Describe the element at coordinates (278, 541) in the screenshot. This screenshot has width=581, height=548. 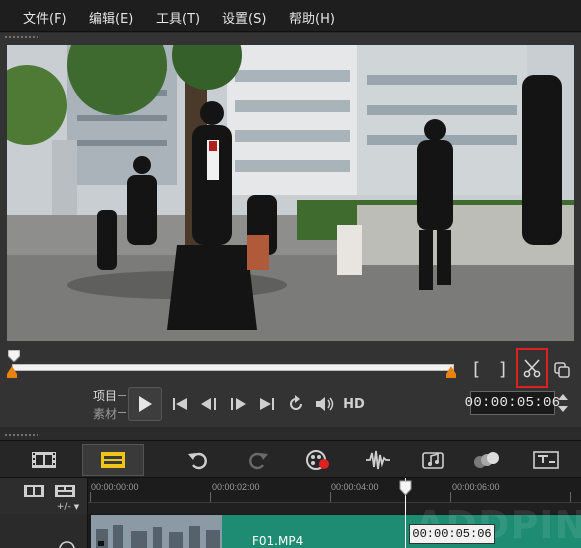
I see `clip-name: F01.MP4` at that location.